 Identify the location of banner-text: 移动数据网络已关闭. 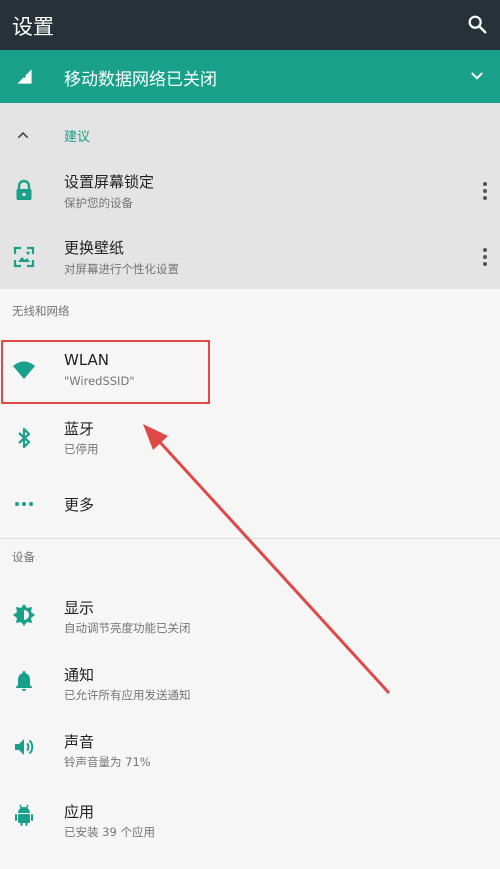
(140, 80).